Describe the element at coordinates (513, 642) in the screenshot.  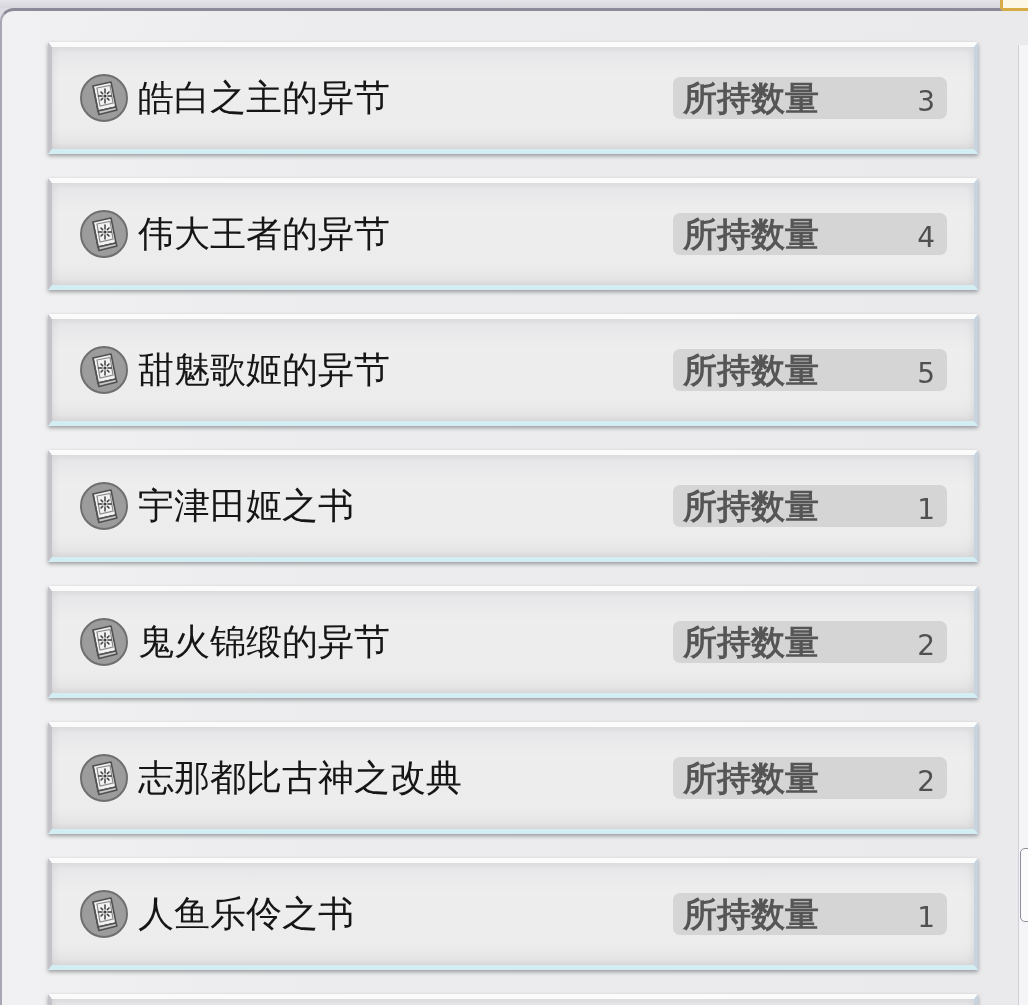
I see `item-card: 鬼火锦缎的异节 所持数量 2` at that location.